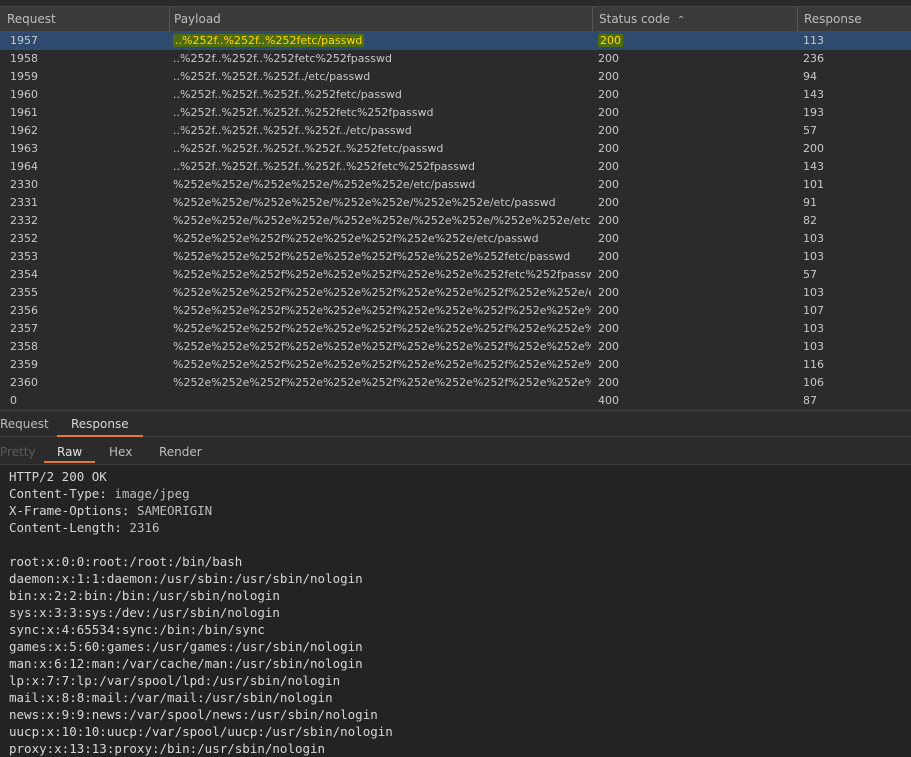 This screenshot has height=757, width=911. I want to click on col-status-label: Status code, so click(634, 19).